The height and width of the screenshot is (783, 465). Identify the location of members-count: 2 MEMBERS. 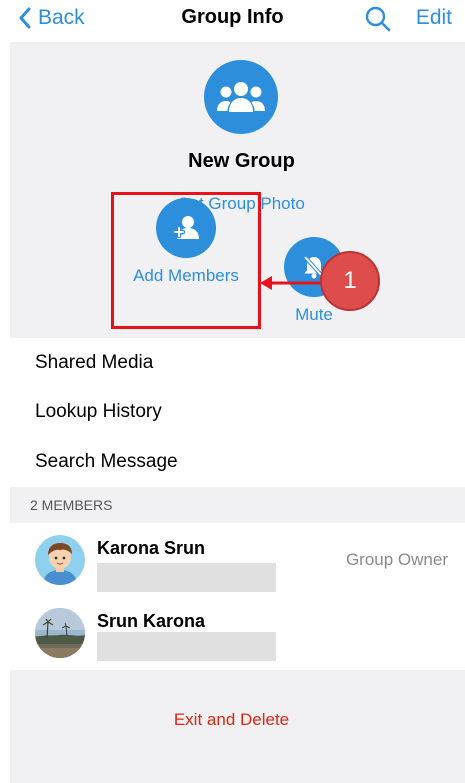
(71, 505).